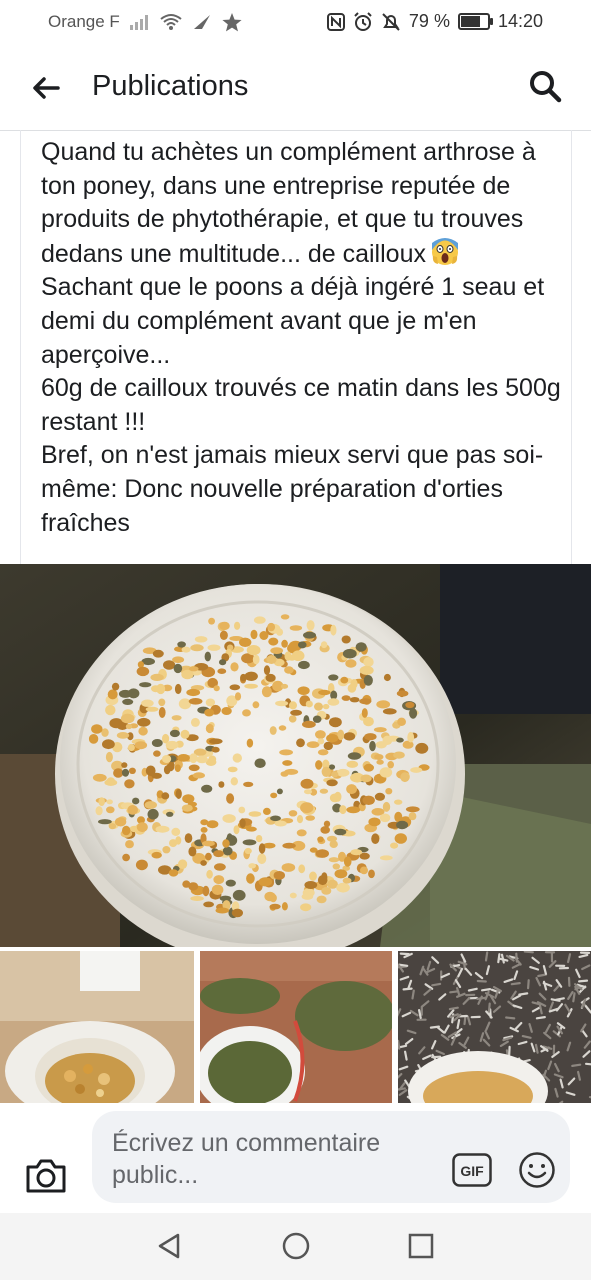  I want to click on arrow-left-icon, so click(46, 88).